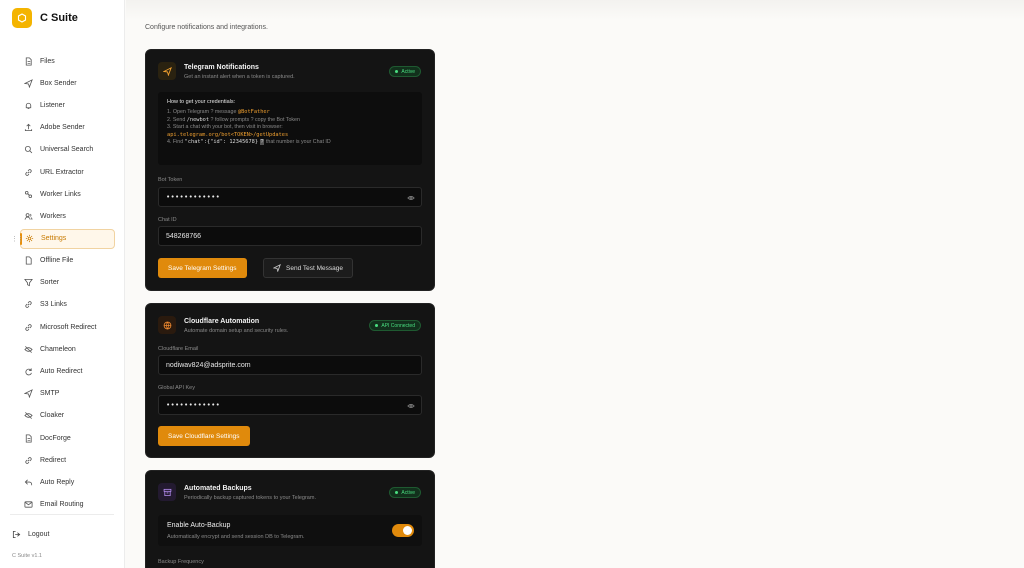 This screenshot has width=1024, height=568. What do you see at coordinates (193, 405) in the screenshot?
I see `api-key-value: ••••••••••••` at bounding box center [193, 405].